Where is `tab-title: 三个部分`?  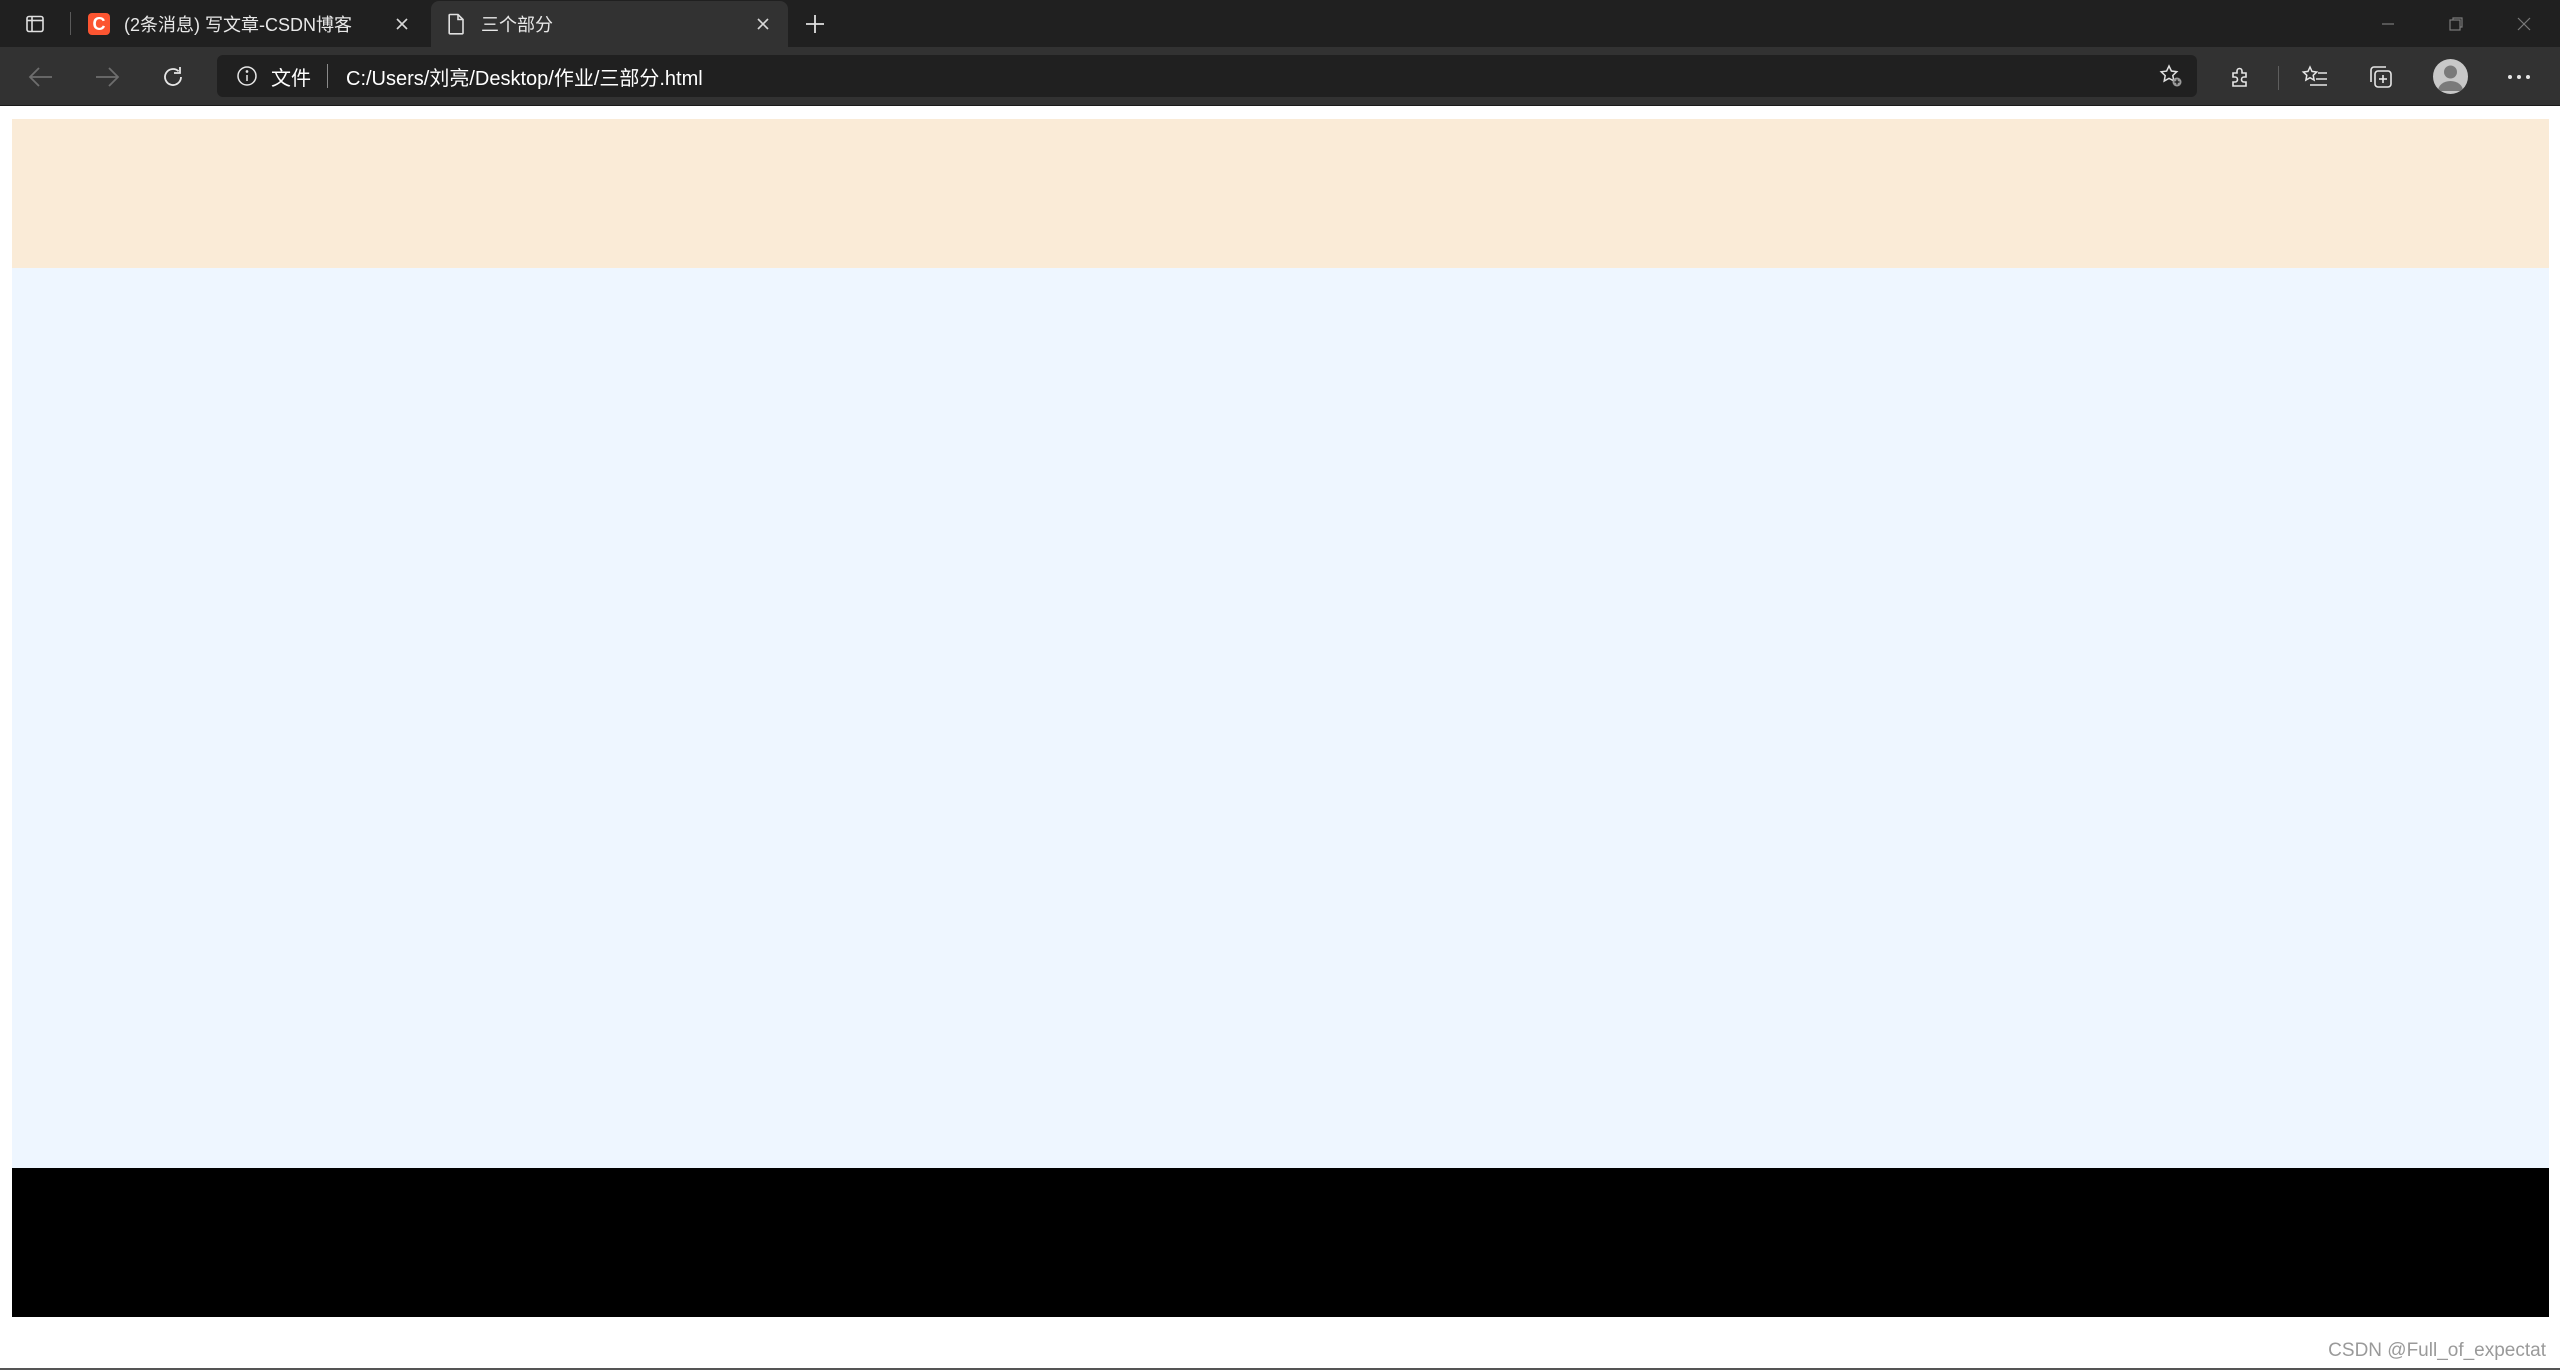
tab-title: 三个部分 is located at coordinates (517, 25).